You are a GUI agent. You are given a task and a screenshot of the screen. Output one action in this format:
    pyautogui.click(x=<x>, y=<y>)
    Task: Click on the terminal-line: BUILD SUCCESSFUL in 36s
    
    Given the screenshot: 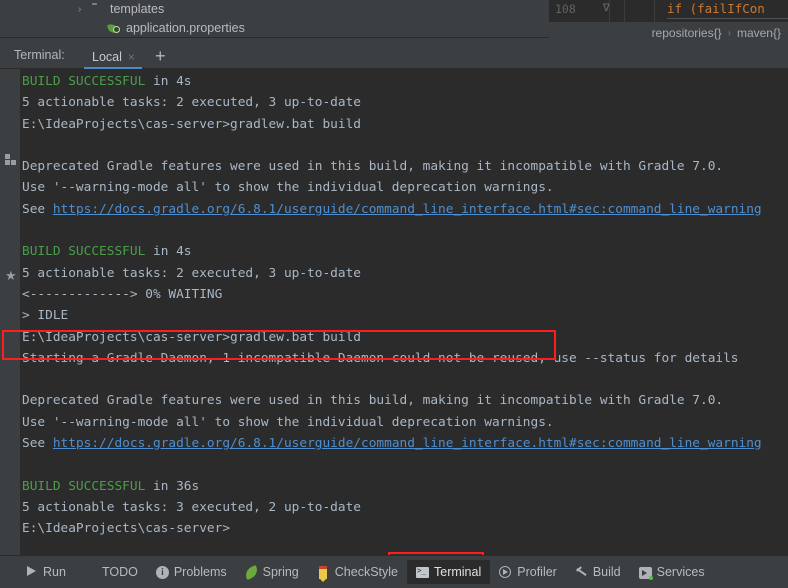 What is the action you would take?
    pyautogui.click(x=405, y=486)
    